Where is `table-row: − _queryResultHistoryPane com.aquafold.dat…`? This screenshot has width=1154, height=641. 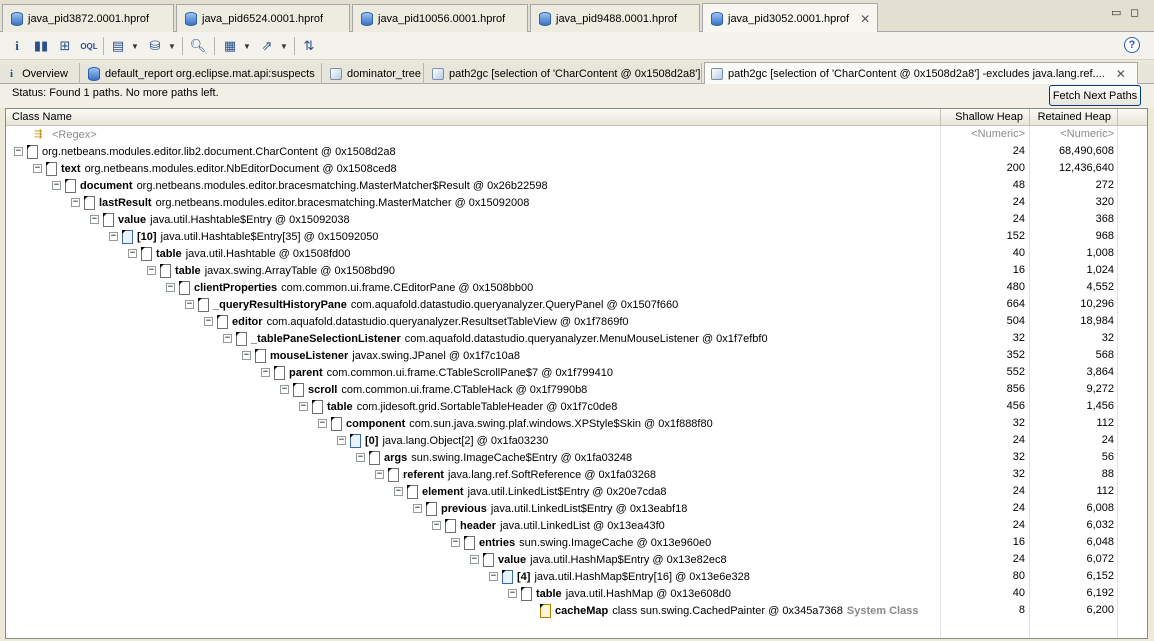
table-row: − _queryResultHistoryPane com.aquafold.dat… is located at coordinates (576, 304).